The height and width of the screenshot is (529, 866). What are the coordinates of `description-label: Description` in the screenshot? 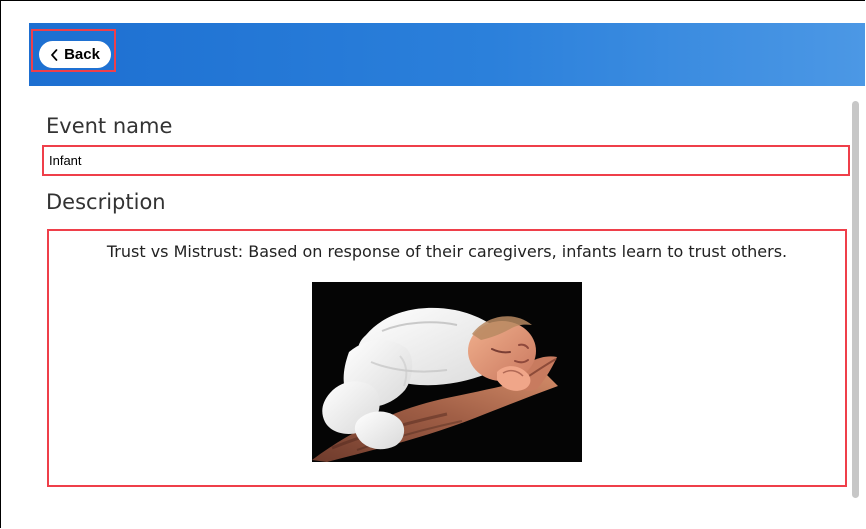 It's located at (106, 202).